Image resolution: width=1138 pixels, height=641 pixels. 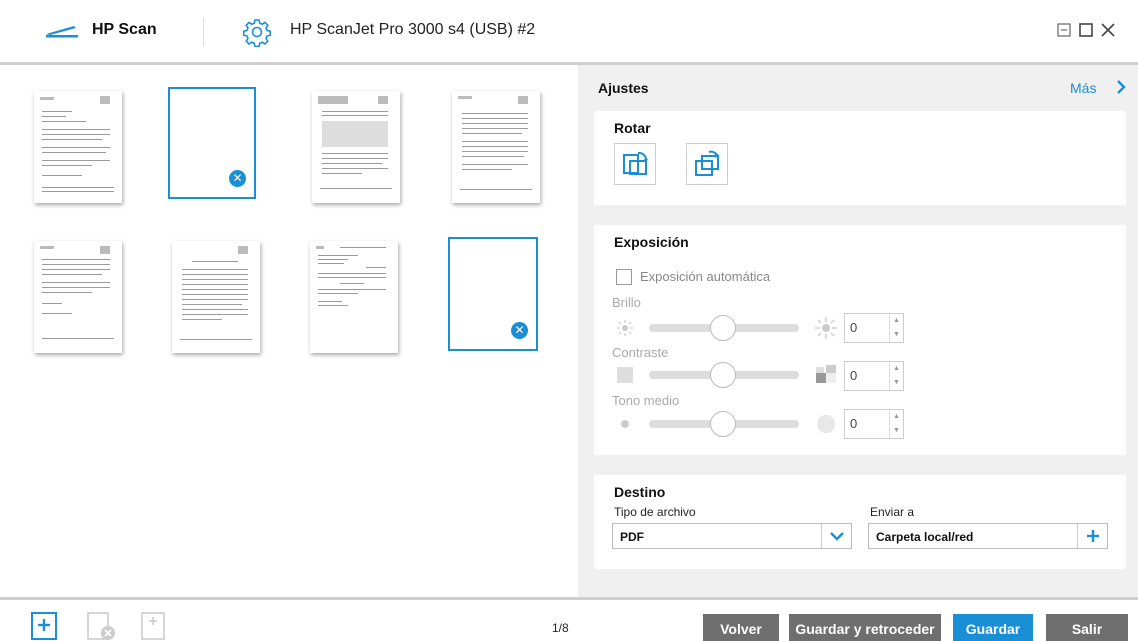 What do you see at coordinates (655, 512) in the screenshot?
I see `file-type-label: Tipo de archivo` at bounding box center [655, 512].